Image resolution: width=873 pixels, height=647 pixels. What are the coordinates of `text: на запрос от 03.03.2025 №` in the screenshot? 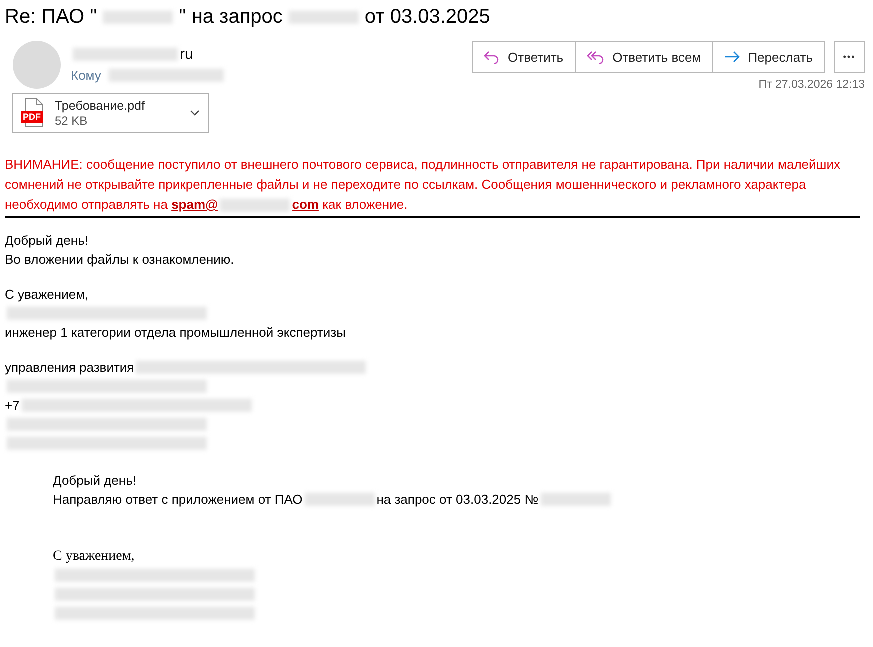 It's located at (457, 499).